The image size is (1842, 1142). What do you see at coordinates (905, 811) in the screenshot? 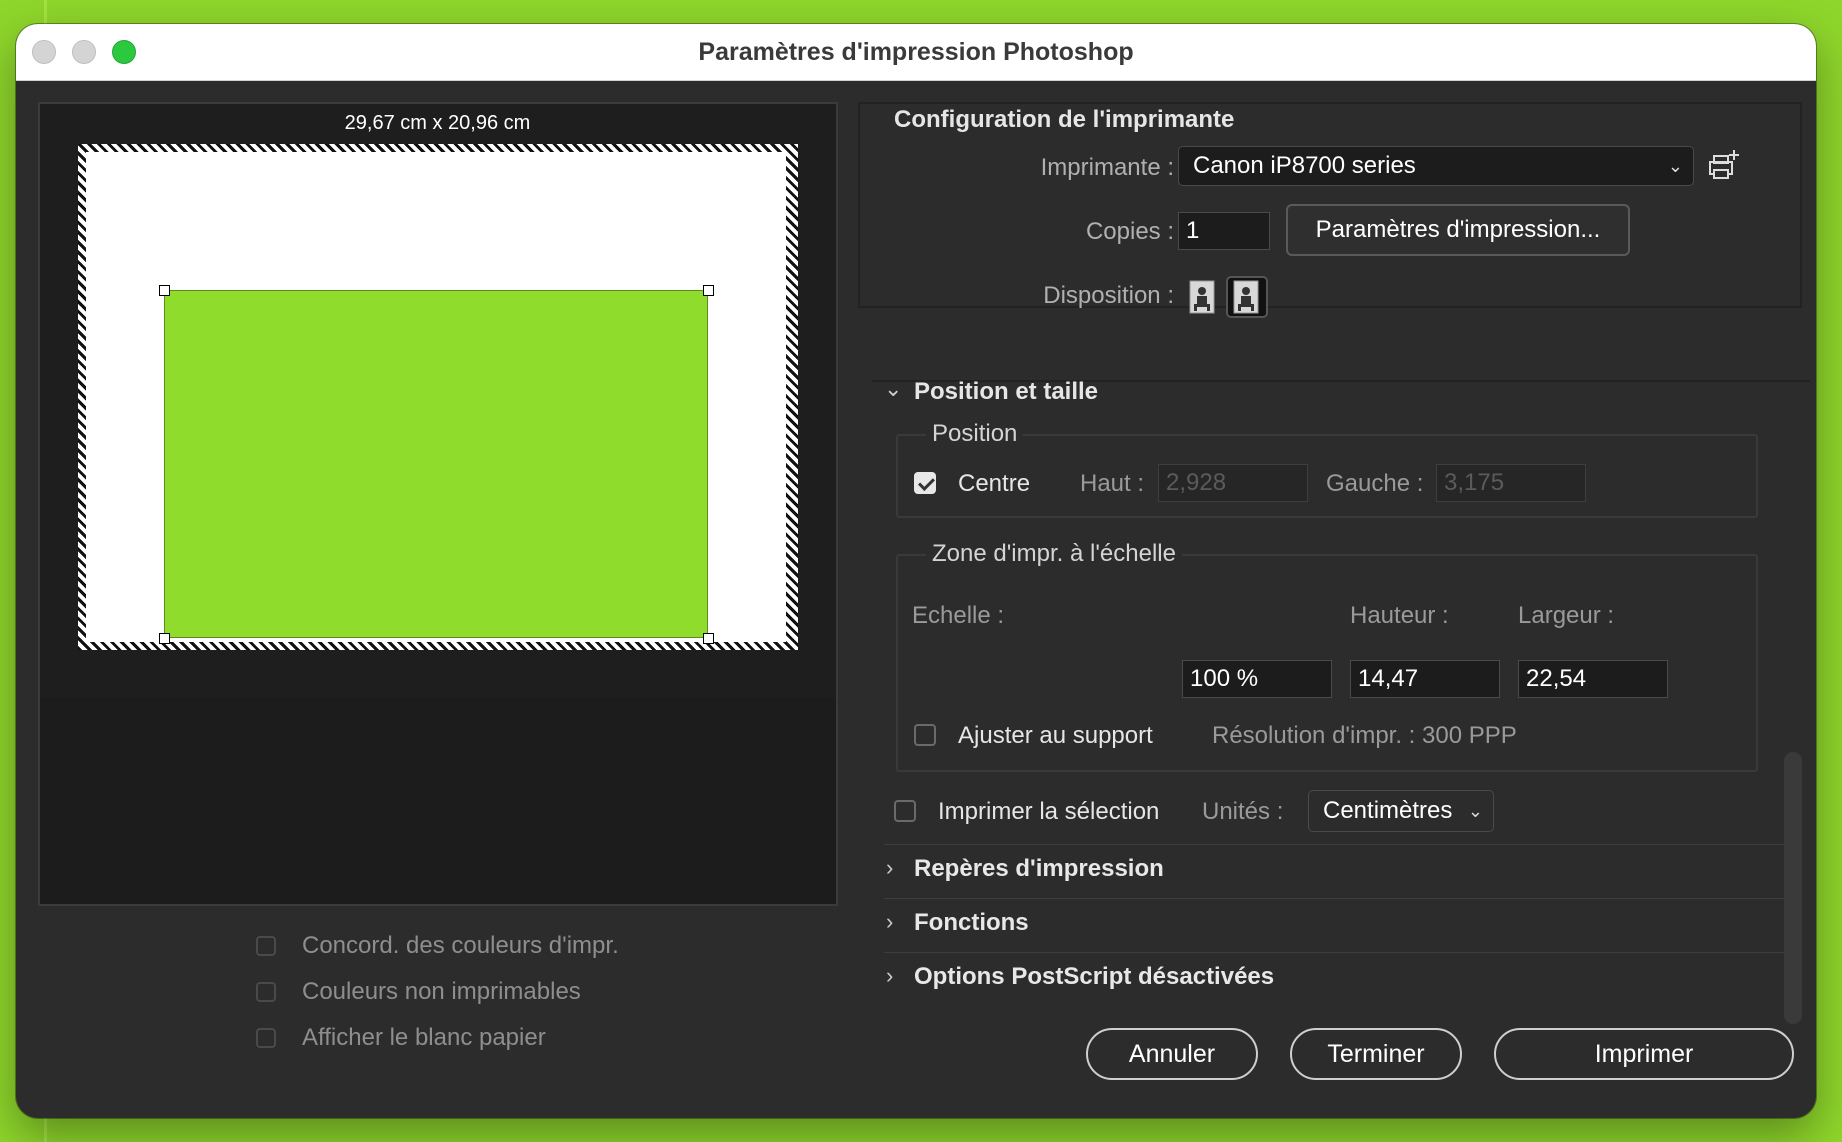
I see `print-selection-checkbox` at bounding box center [905, 811].